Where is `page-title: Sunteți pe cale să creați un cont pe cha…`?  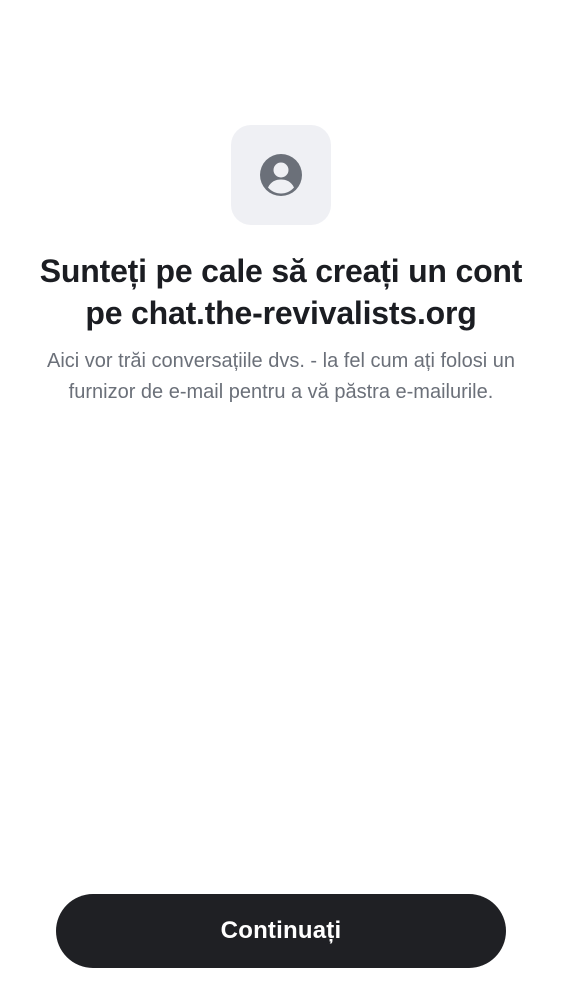
page-title: Sunteți pe cale să creați un cont pe cha… is located at coordinates (281, 292).